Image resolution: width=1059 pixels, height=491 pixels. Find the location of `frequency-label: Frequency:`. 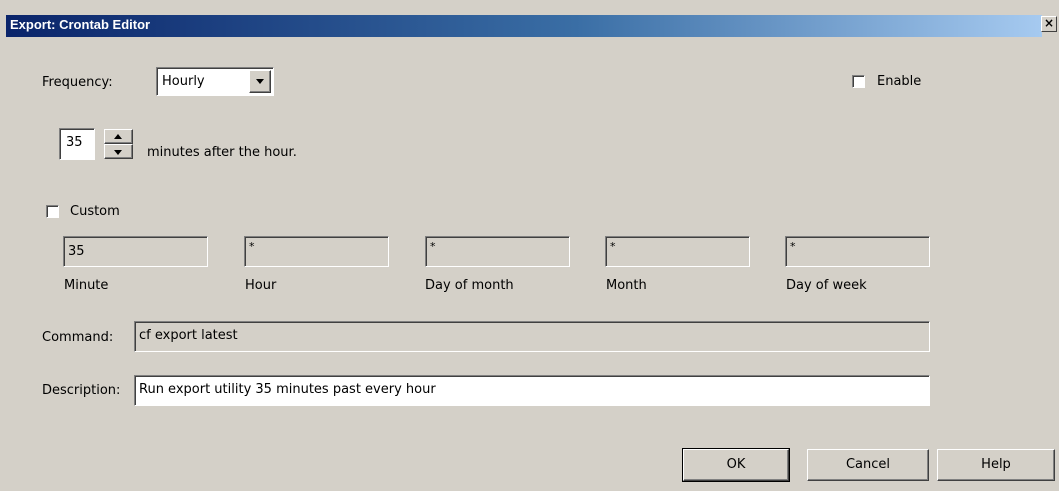

frequency-label: Frequency: is located at coordinates (77, 82).